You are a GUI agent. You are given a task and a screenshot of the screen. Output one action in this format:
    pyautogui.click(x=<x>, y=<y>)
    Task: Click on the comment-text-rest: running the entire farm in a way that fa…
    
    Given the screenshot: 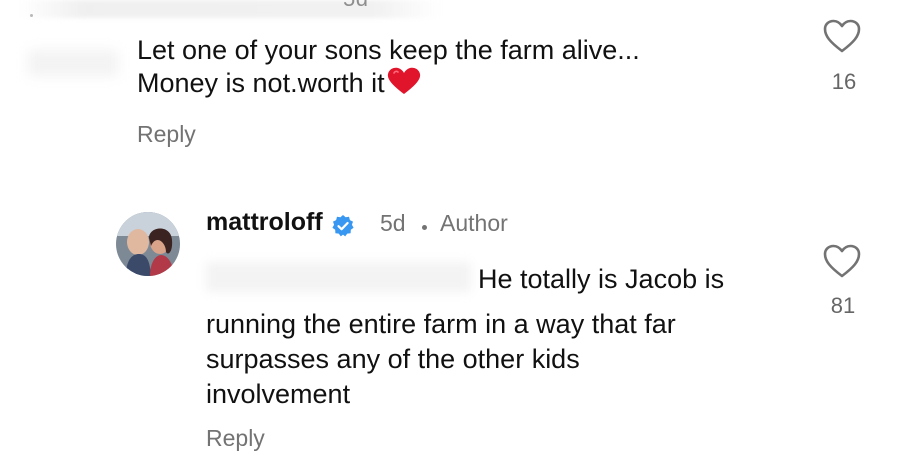 What is the action you would take?
    pyautogui.click(x=441, y=359)
    